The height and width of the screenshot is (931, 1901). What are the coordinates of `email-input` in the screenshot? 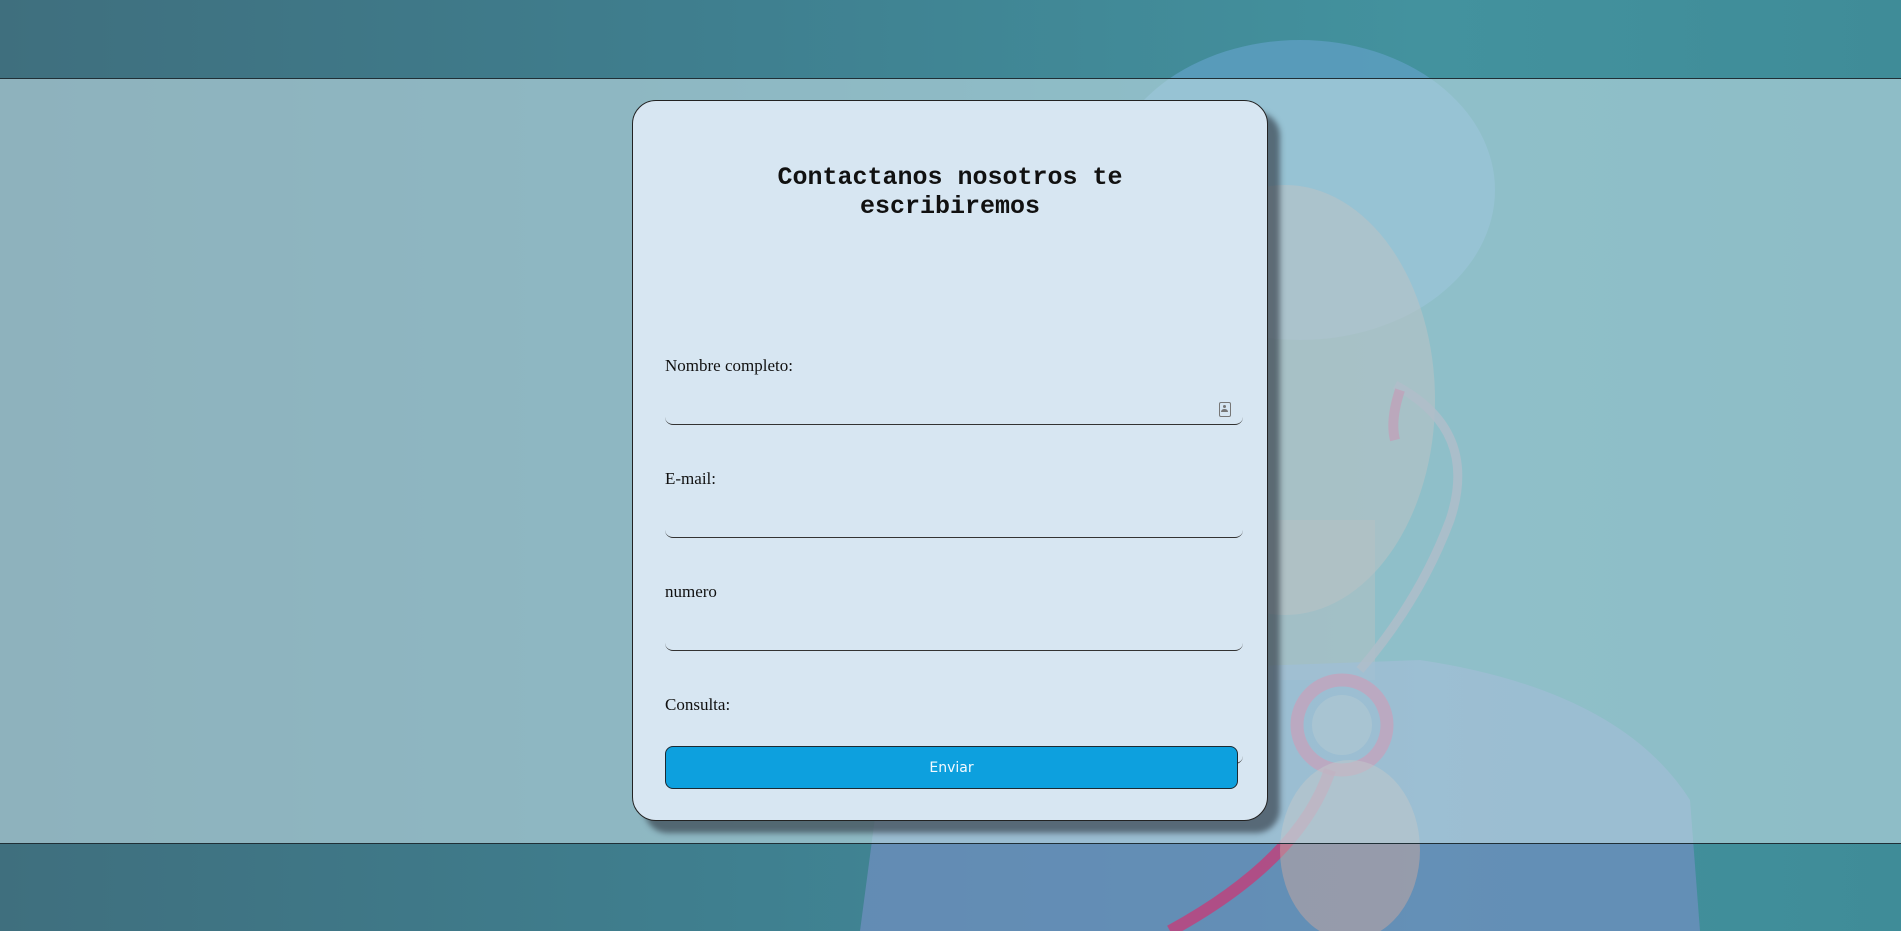 It's located at (954, 520).